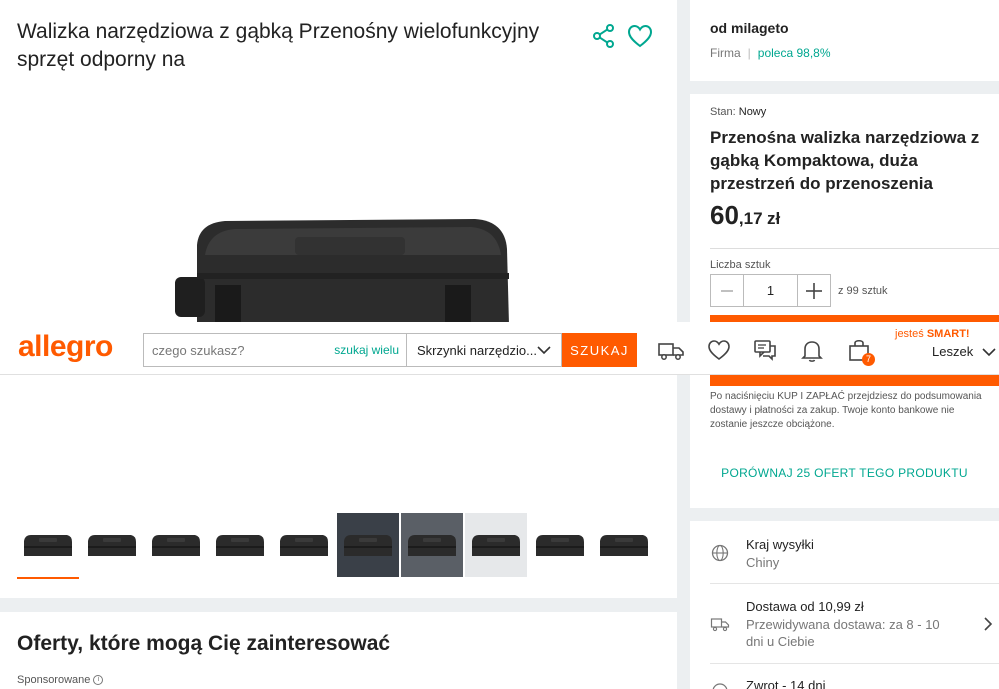  What do you see at coordinates (604, 36) in the screenshot?
I see `share-icon` at bounding box center [604, 36].